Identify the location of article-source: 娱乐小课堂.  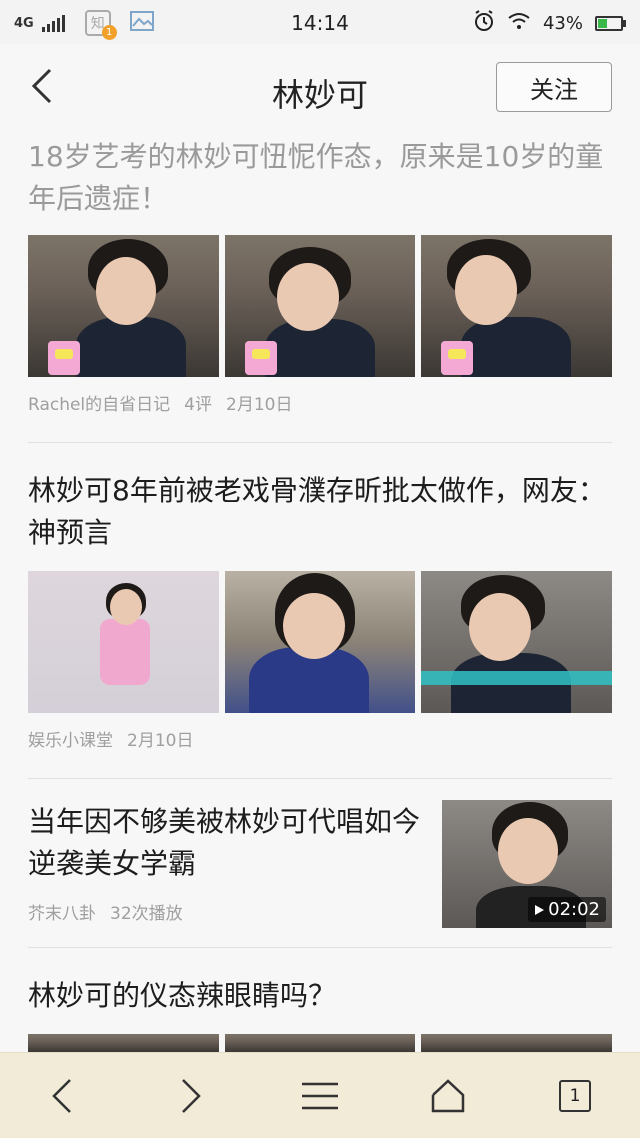
(70, 738).